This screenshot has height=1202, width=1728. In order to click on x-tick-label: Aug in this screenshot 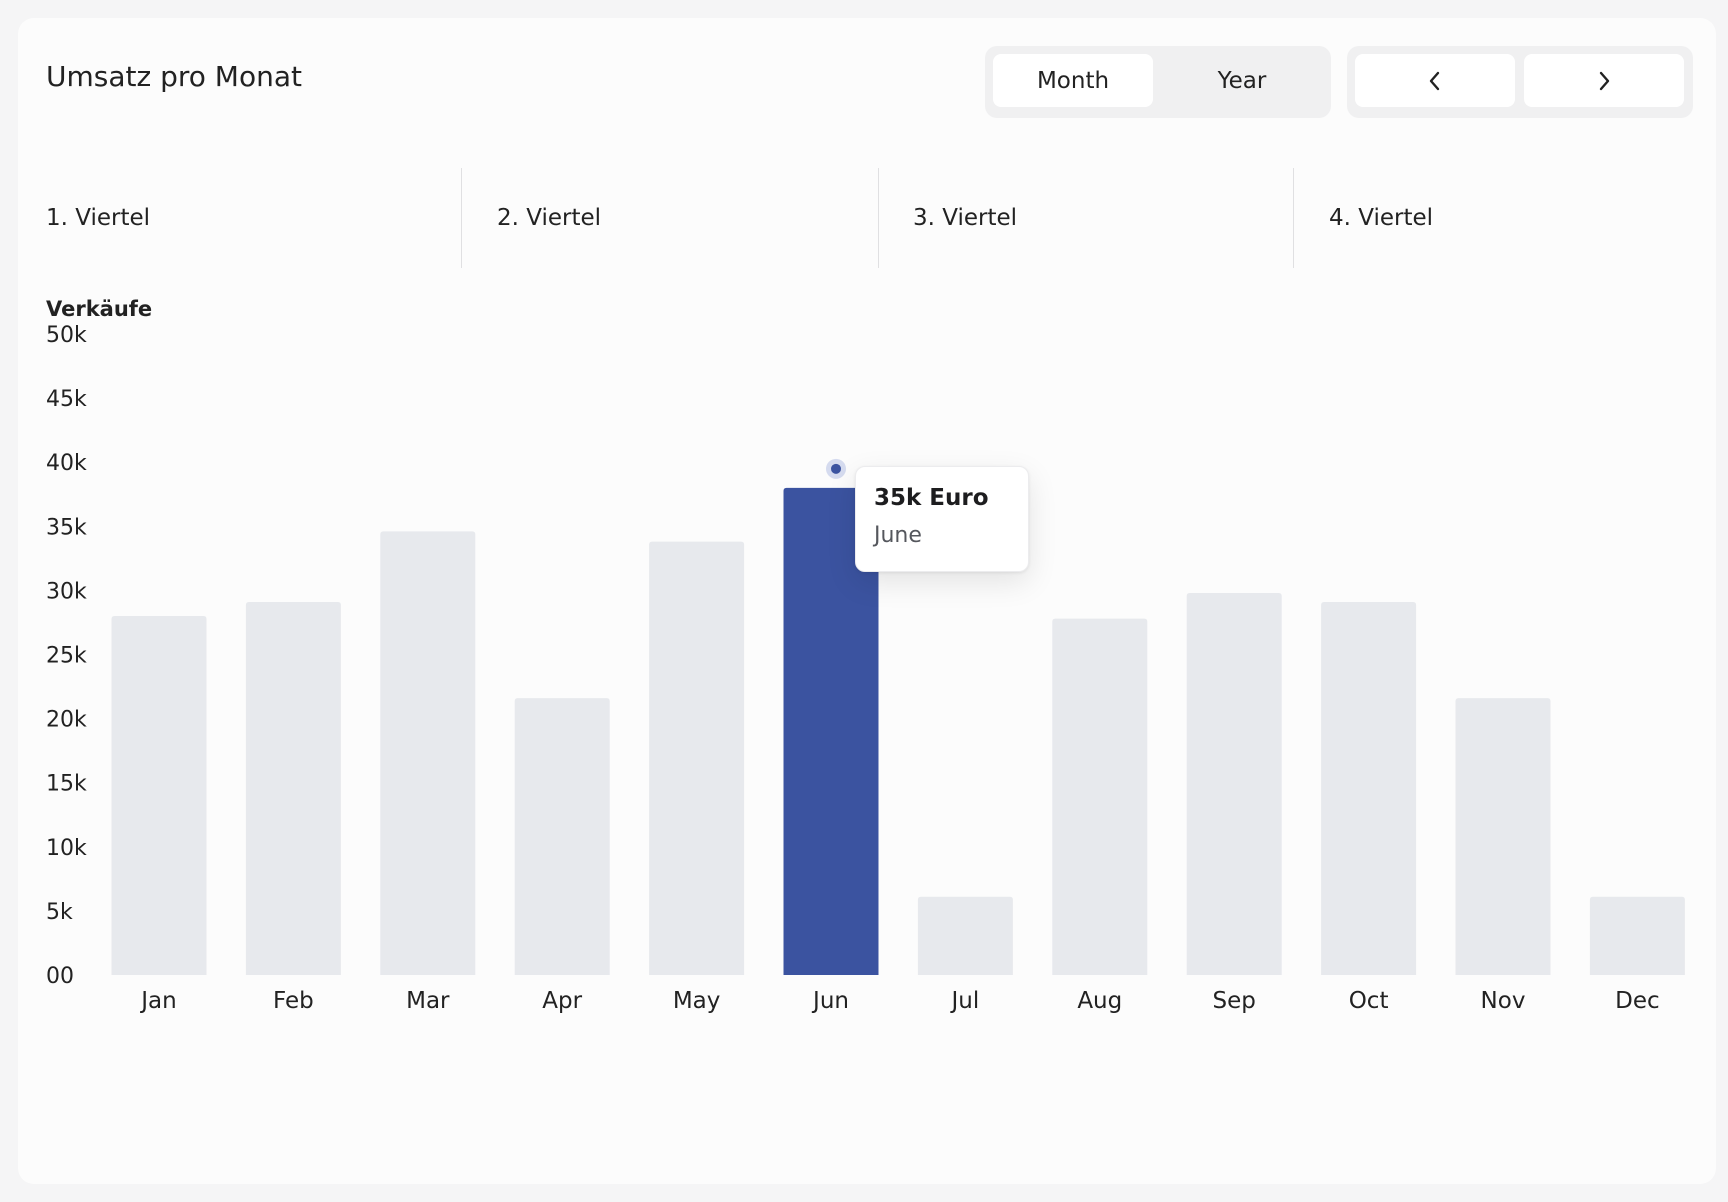, I will do `click(1099, 1001)`.